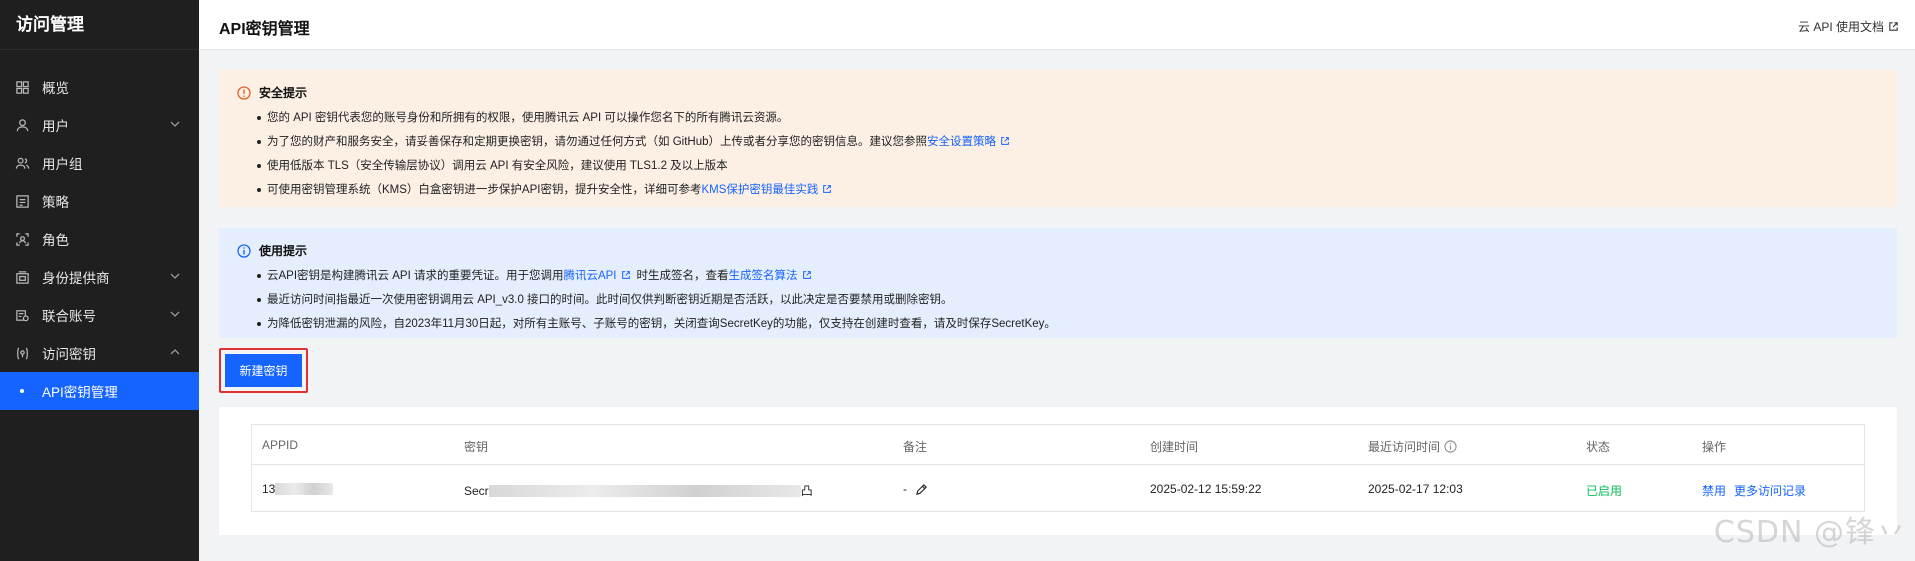 The height and width of the screenshot is (561, 1915). What do you see at coordinates (22, 87) in the screenshot?
I see `grid-icon` at bounding box center [22, 87].